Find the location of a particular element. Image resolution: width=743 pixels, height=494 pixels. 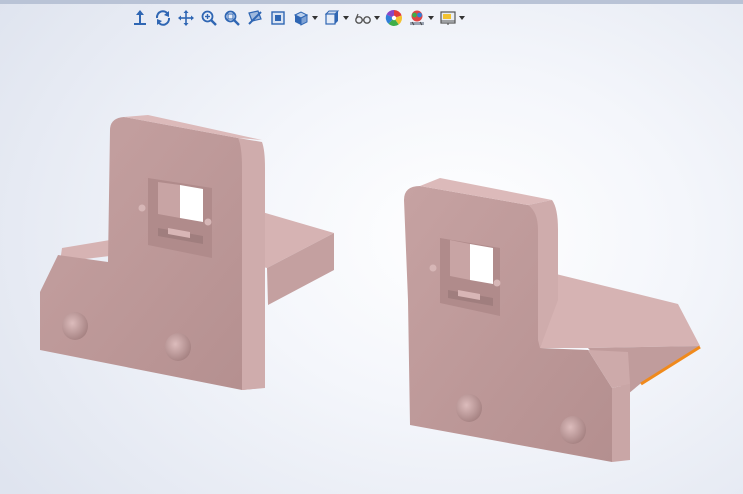

left-mount-hole-a is located at coordinates (75, 326).